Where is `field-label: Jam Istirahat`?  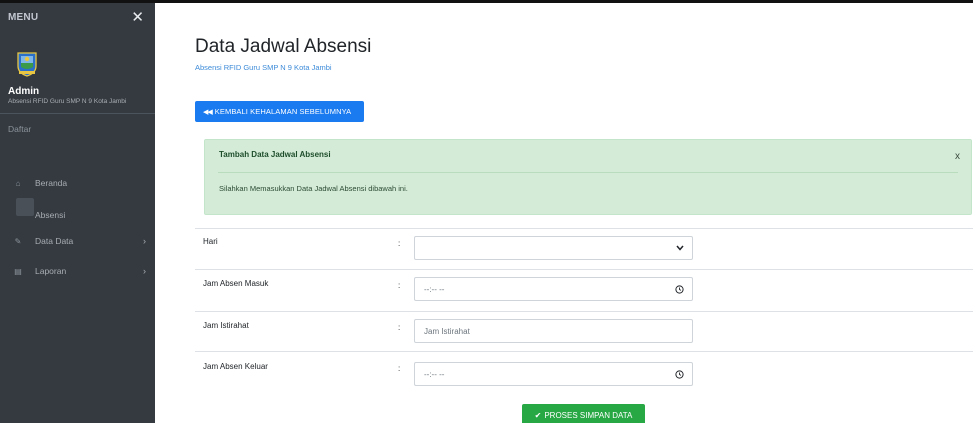
field-label: Jam Istirahat is located at coordinates (226, 325).